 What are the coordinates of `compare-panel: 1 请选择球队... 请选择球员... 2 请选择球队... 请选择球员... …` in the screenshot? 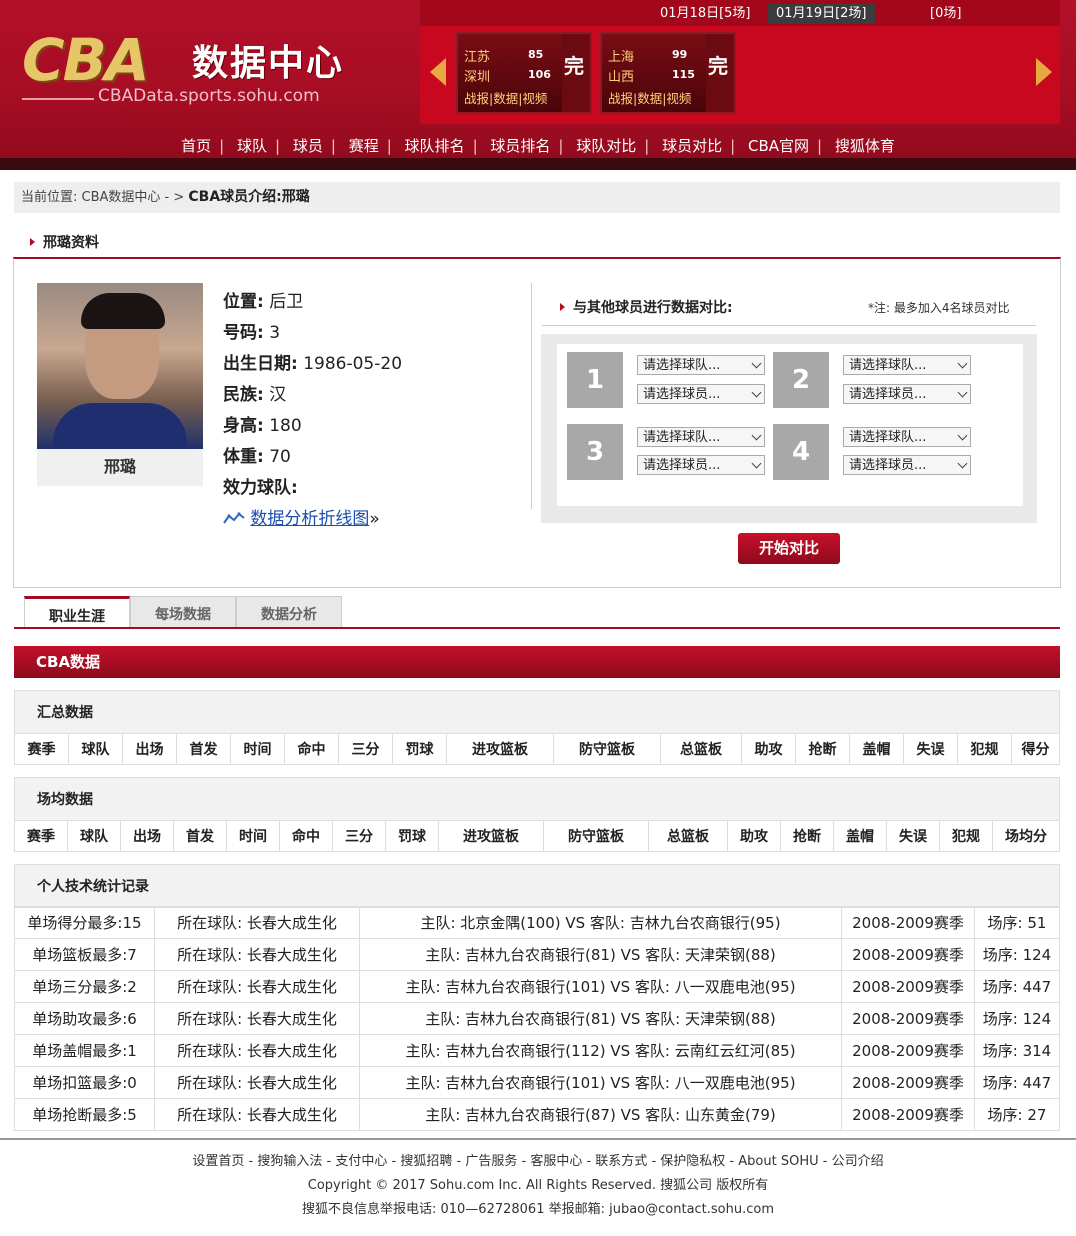 It's located at (789, 428).